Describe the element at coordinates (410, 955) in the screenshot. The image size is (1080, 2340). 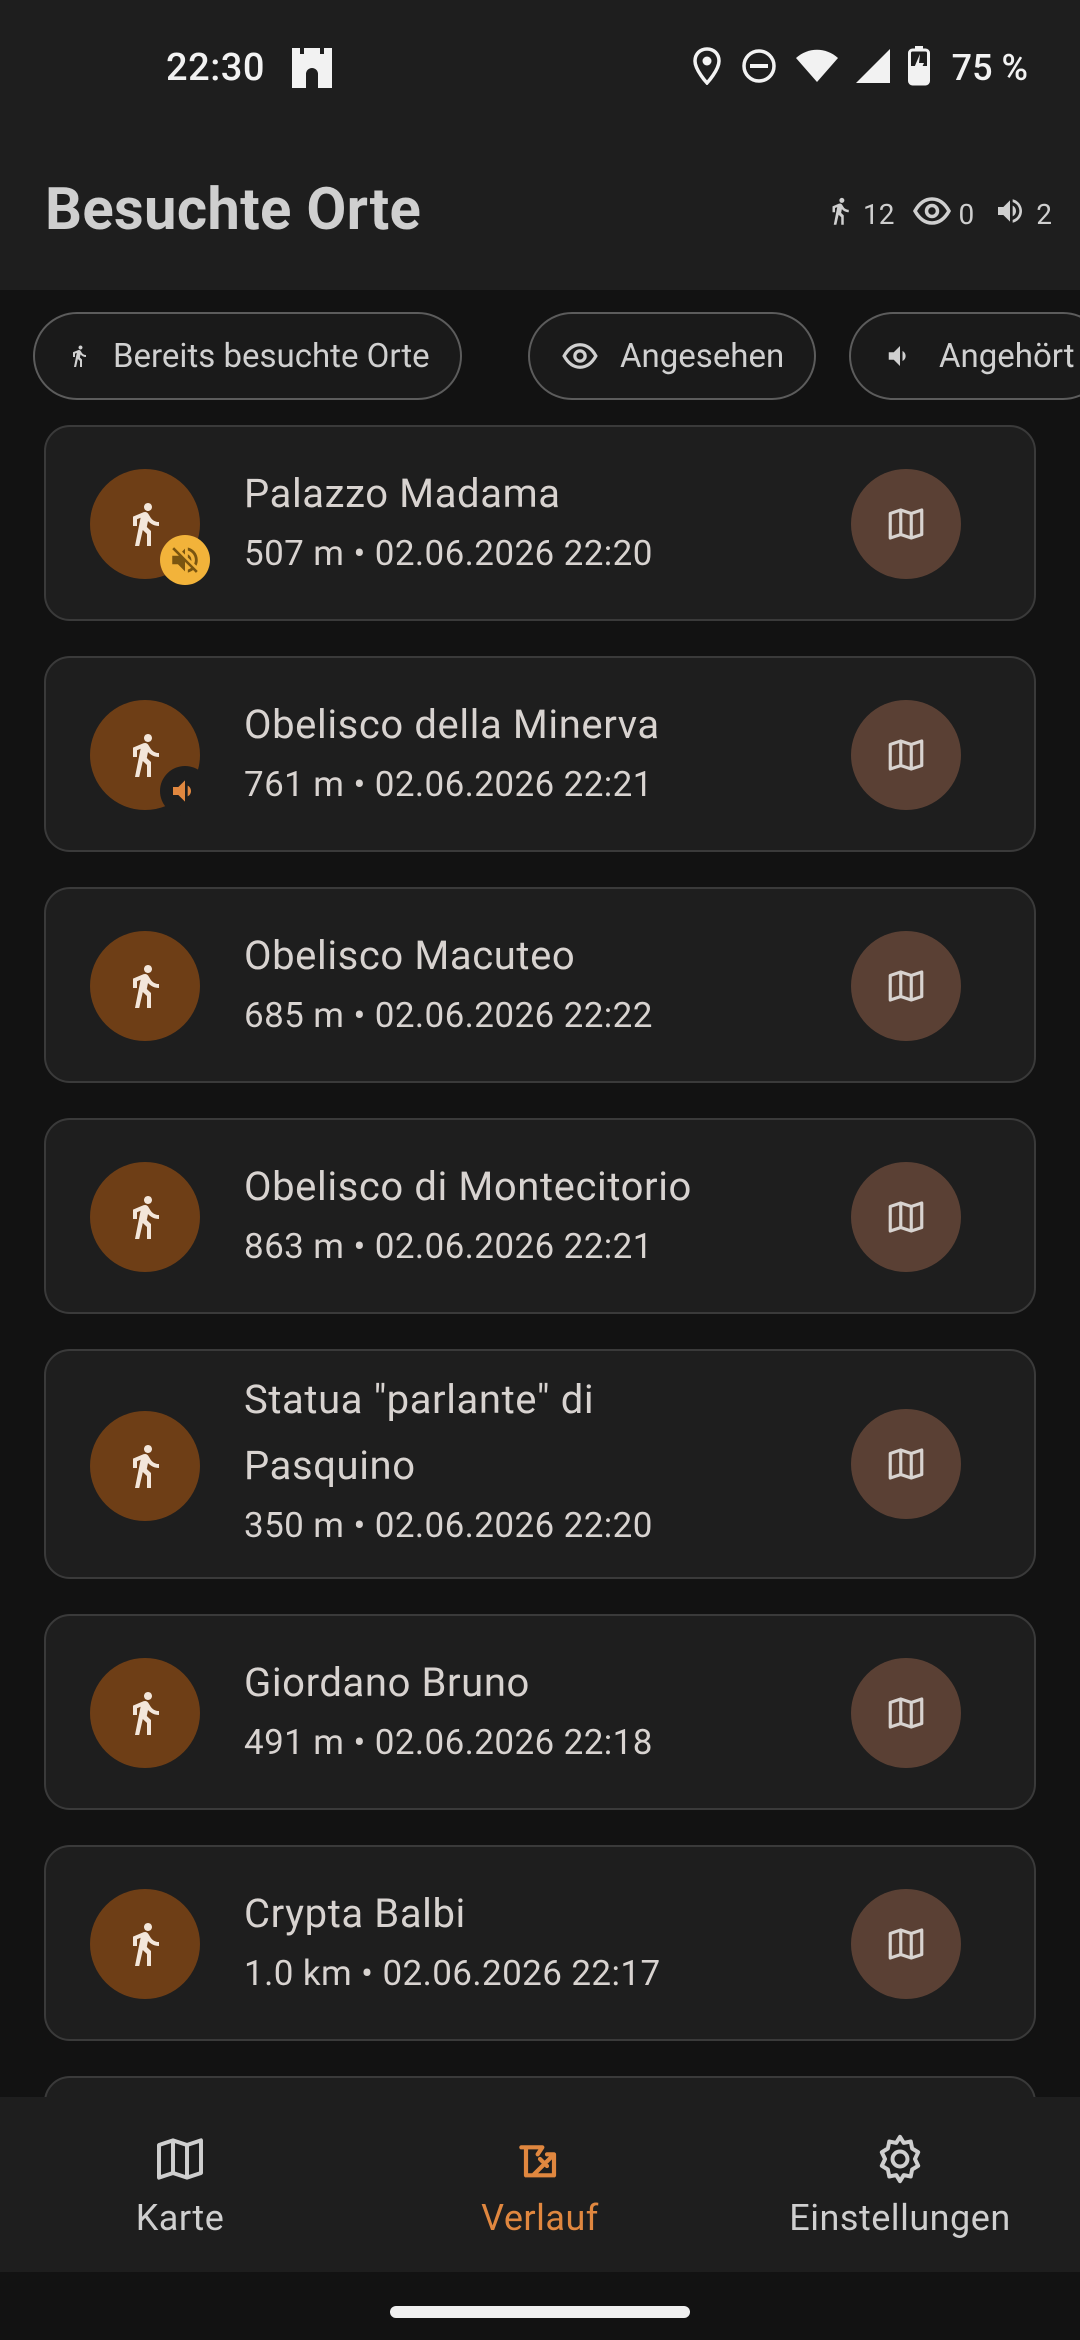
I see `place-name: Obelisco Macuteo` at that location.